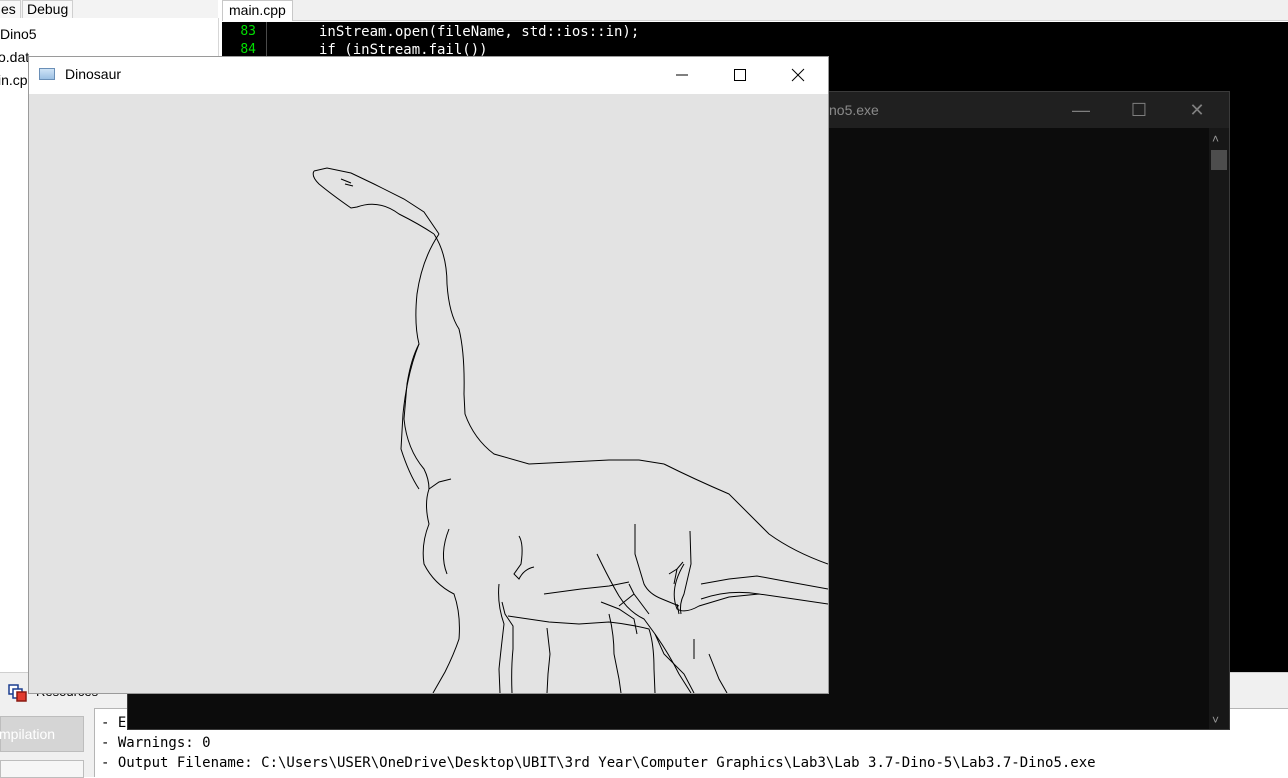 This screenshot has width=1288, height=778. Describe the element at coordinates (1215, 720) in the screenshot. I see `scroll-down-icon: ˅` at that location.